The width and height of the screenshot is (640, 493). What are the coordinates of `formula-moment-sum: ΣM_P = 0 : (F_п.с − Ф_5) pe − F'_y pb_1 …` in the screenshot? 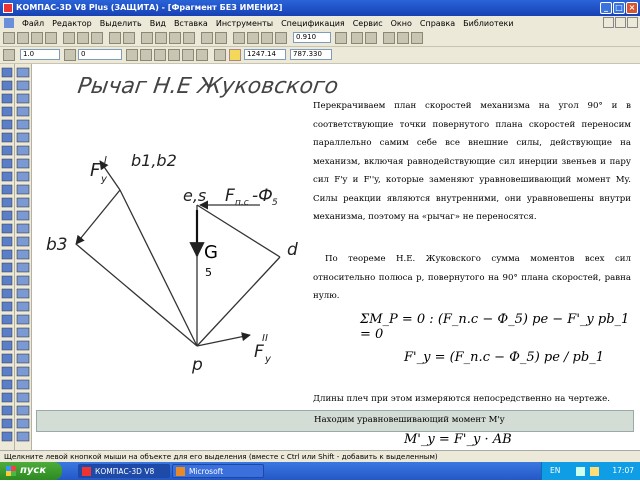 It's located at (495, 327).